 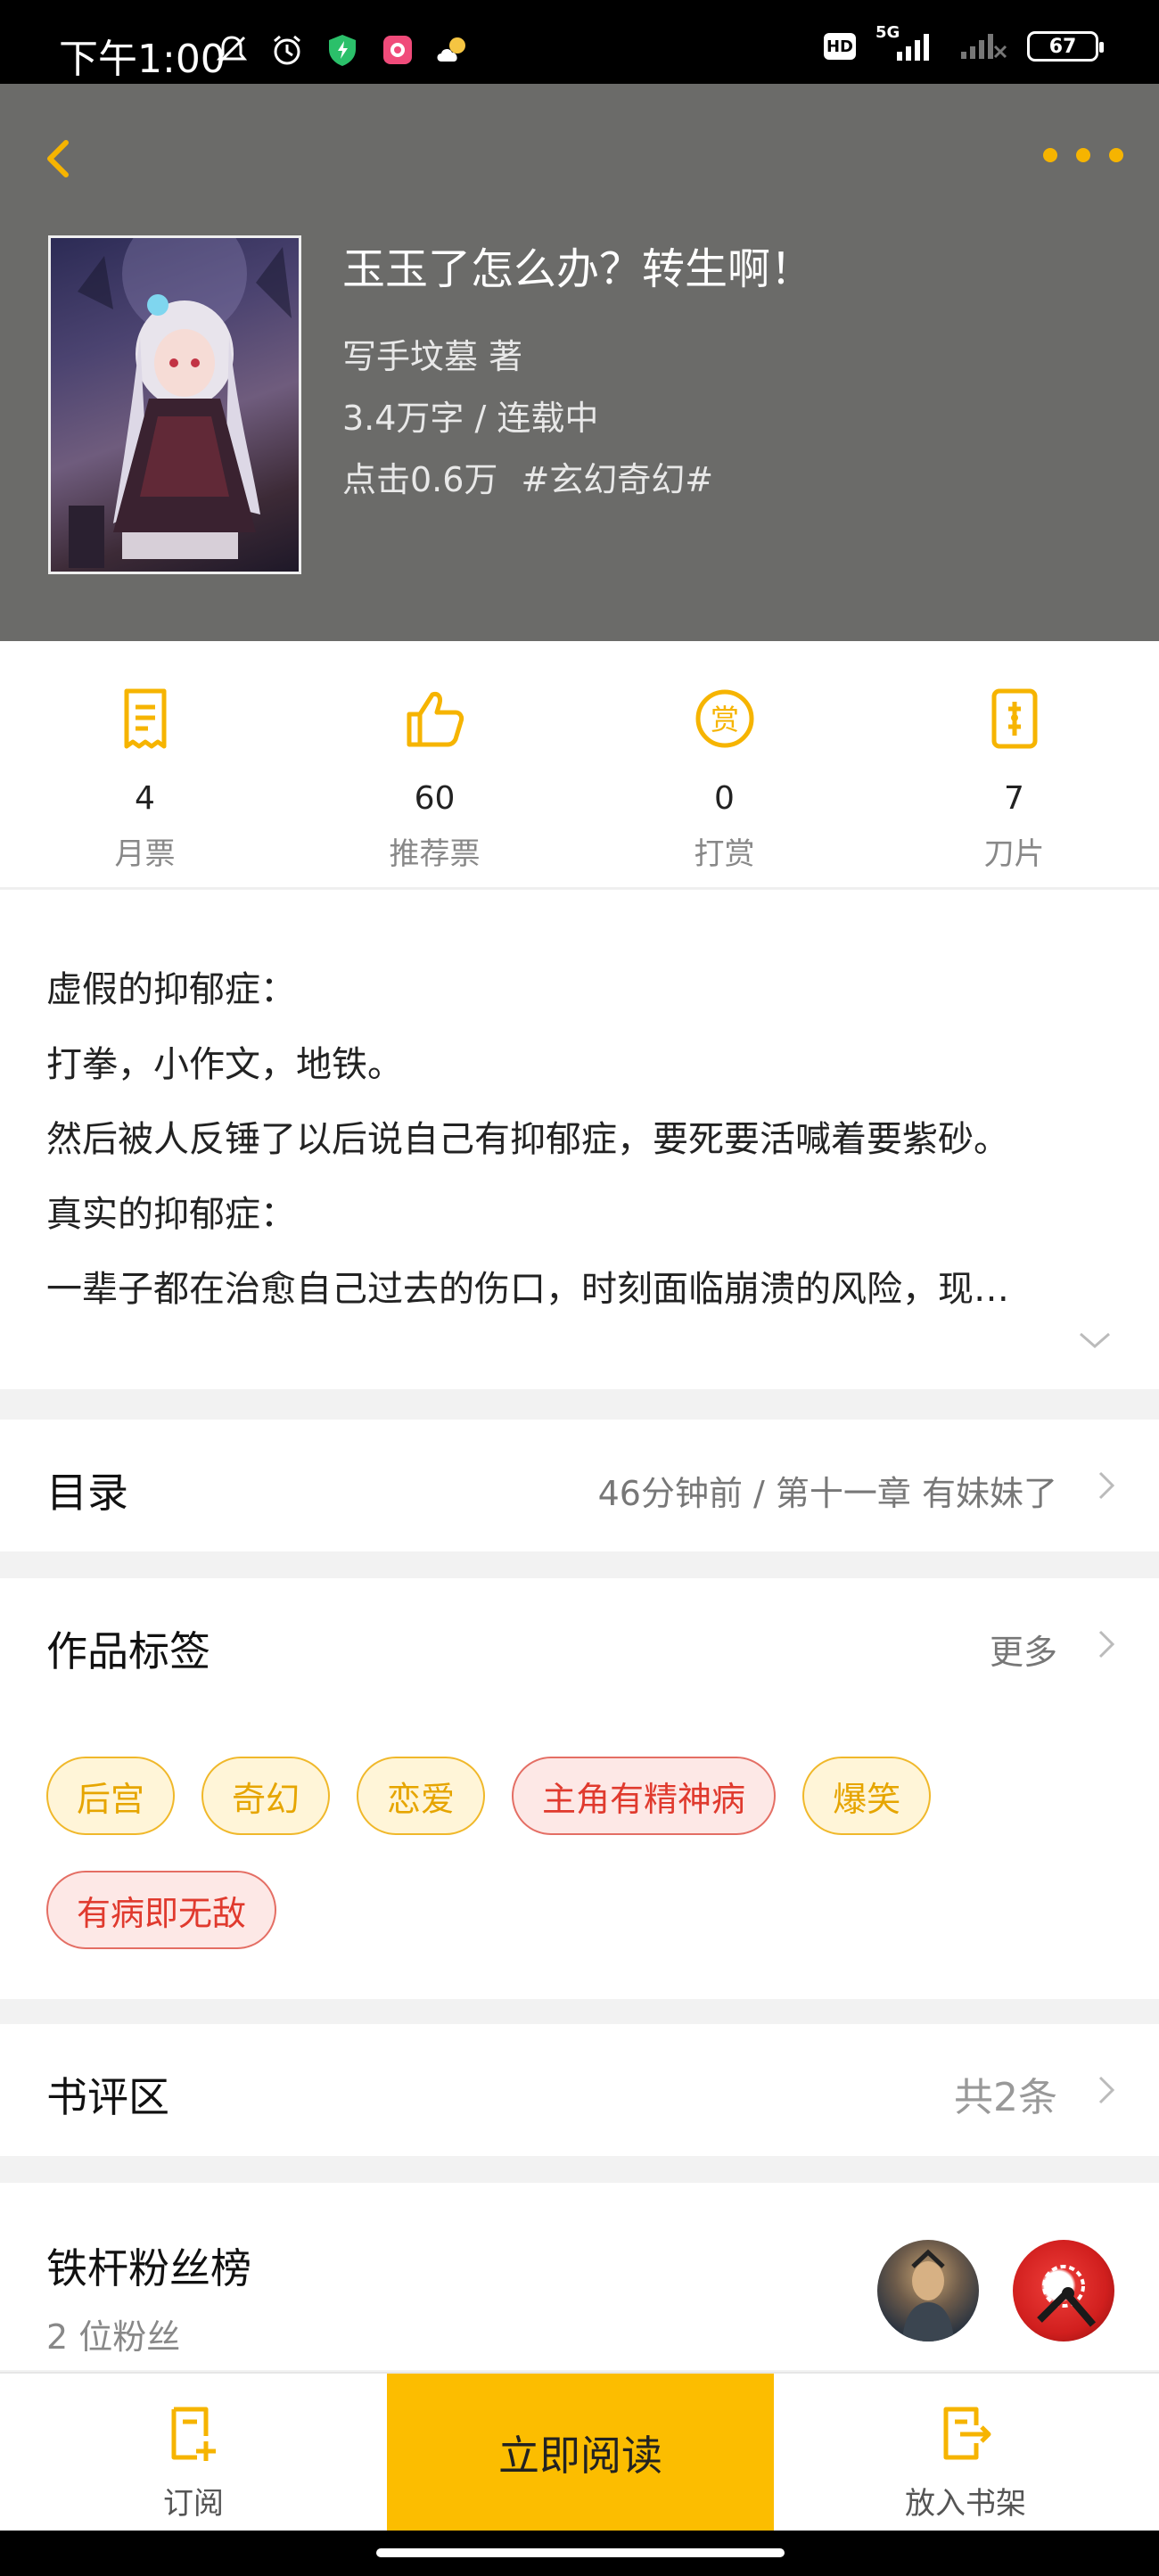 I want to click on weather-icon, so click(x=453, y=50).